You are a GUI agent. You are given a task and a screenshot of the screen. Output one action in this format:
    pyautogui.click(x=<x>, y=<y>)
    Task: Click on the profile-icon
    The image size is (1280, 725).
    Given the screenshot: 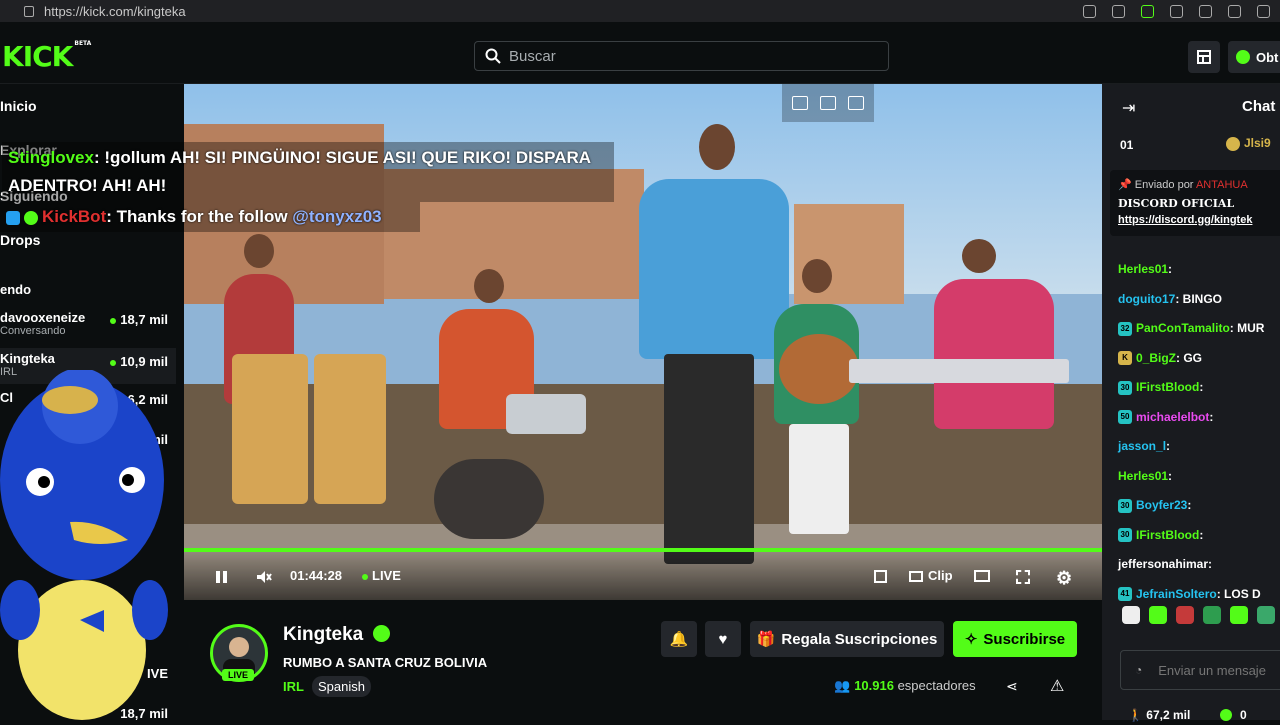 What is the action you would take?
    pyautogui.click(x=1263, y=11)
    